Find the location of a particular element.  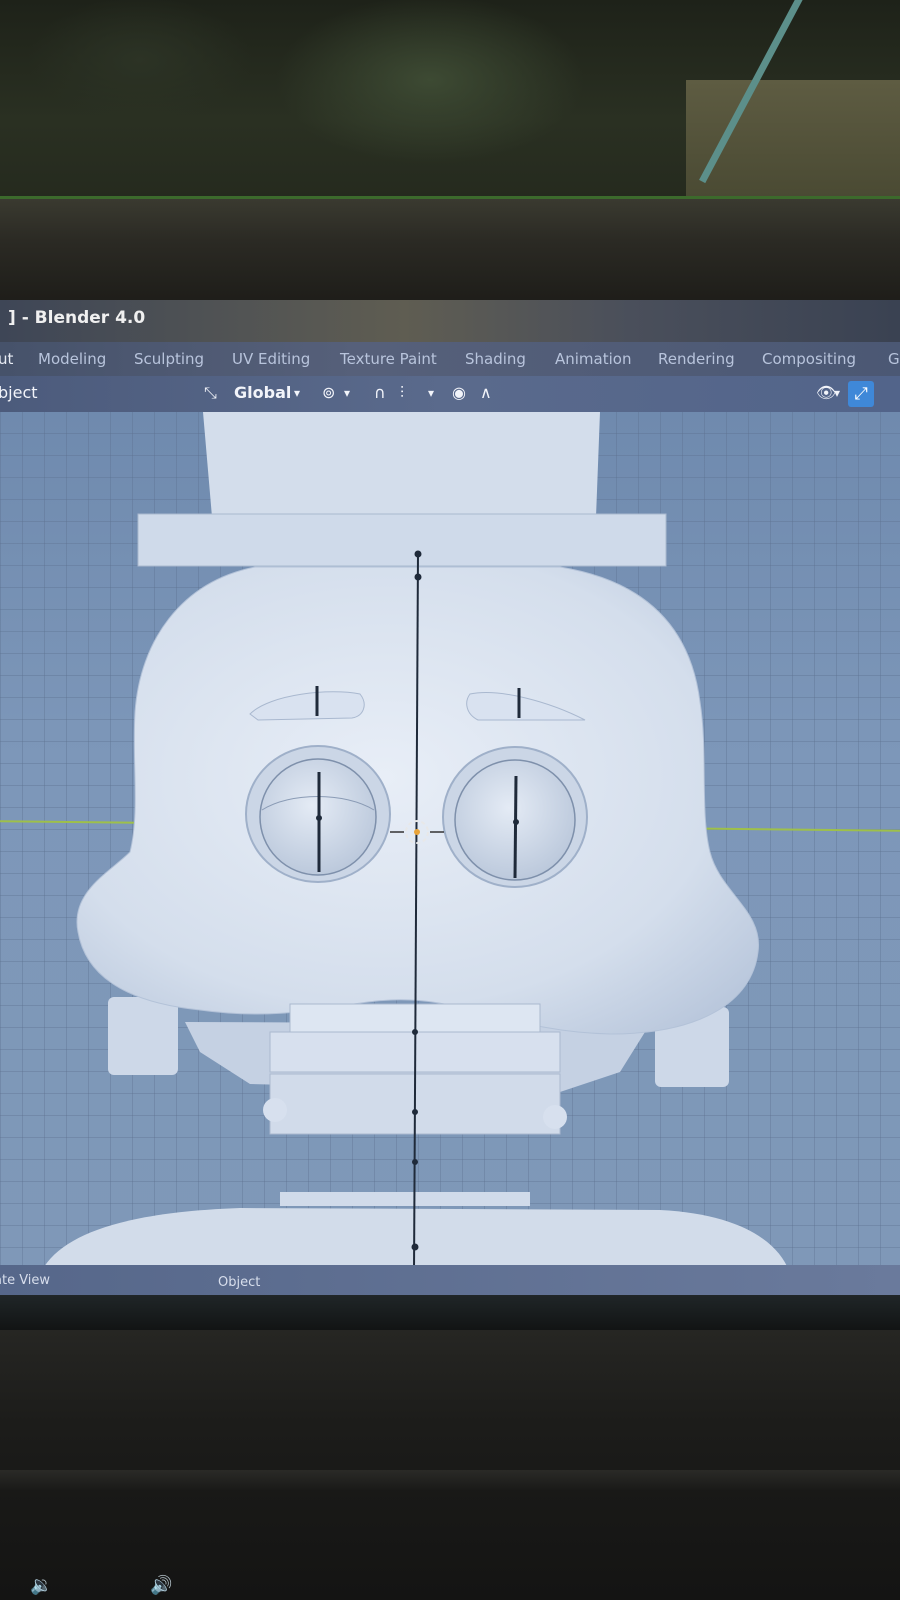

tab-rendering: Rendering is located at coordinates (696, 359).